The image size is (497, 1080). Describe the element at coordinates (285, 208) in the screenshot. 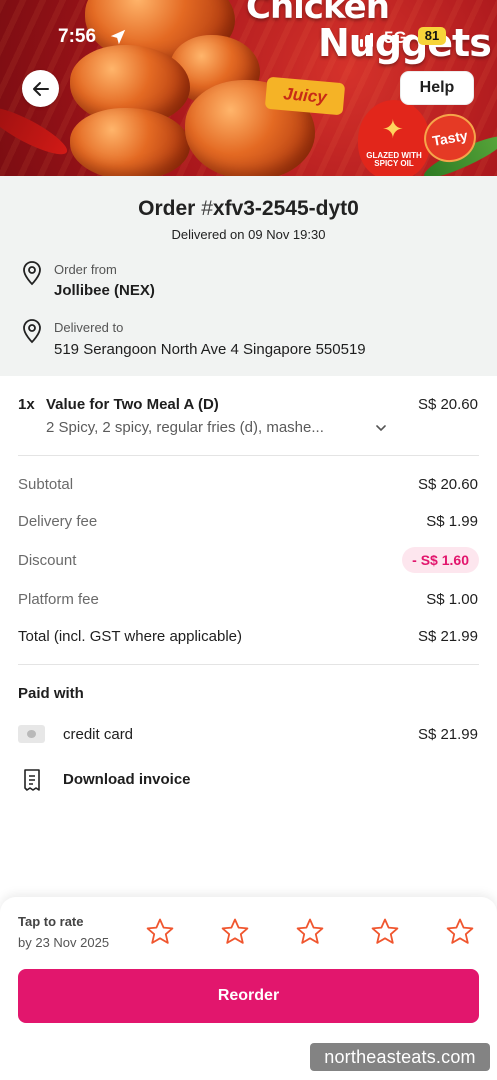

I see `order-id: xfv3-2545-dyt0` at that location.